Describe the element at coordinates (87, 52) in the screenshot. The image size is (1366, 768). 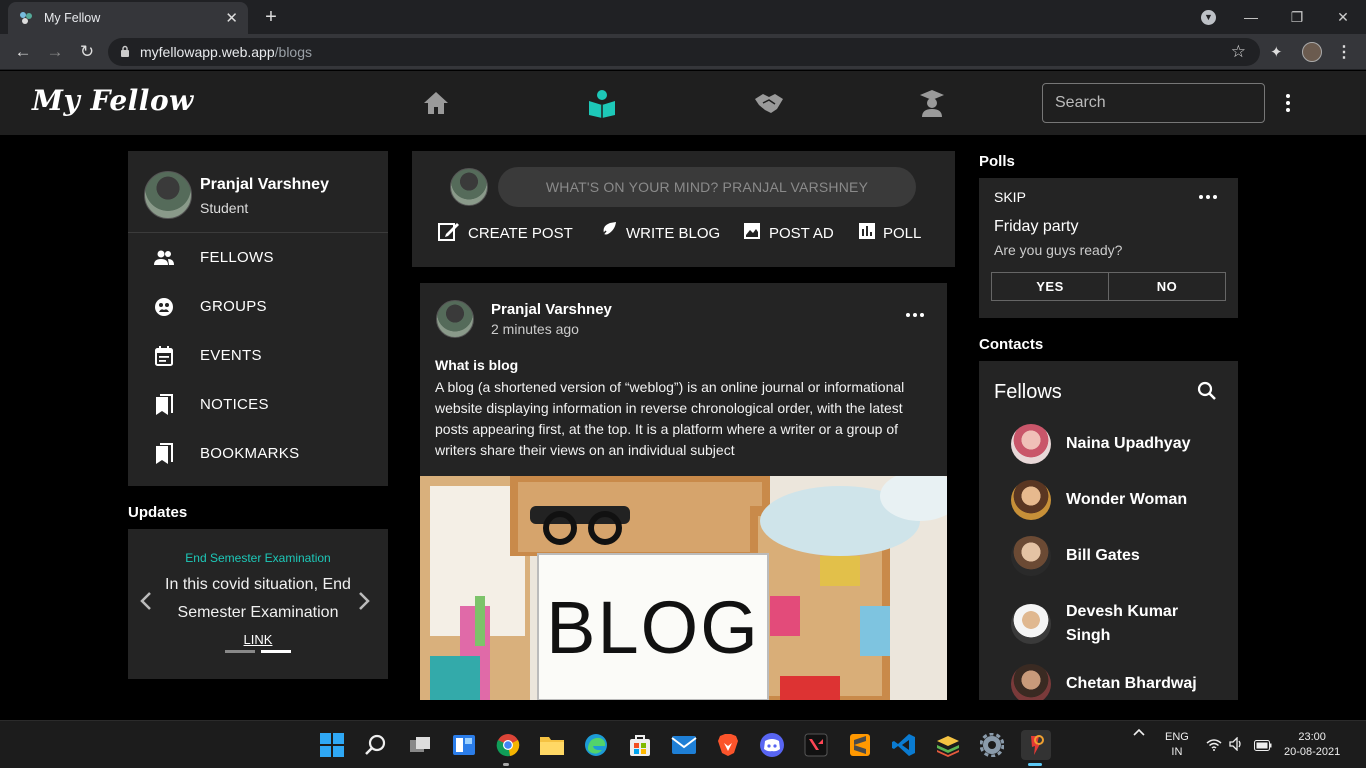
I see `reload-icon: ↻` at that location.